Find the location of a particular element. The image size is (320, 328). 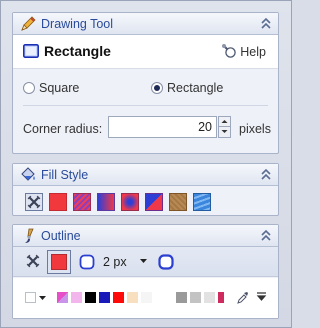

outline-color-swatch is located at coordinates (59, 262).